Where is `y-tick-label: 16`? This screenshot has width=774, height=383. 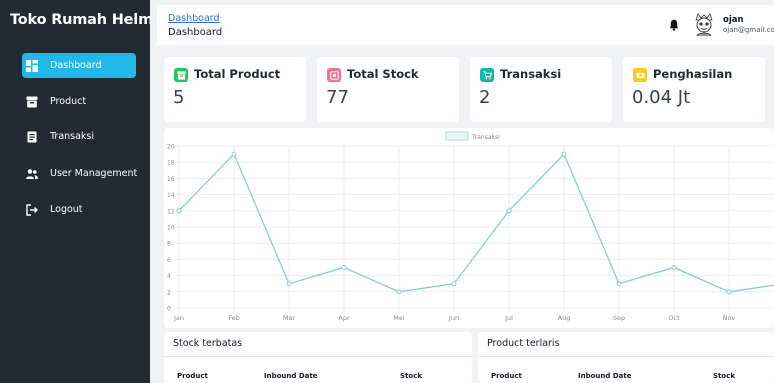 y-tick-label: 16 is located at coordinates (171, 179).